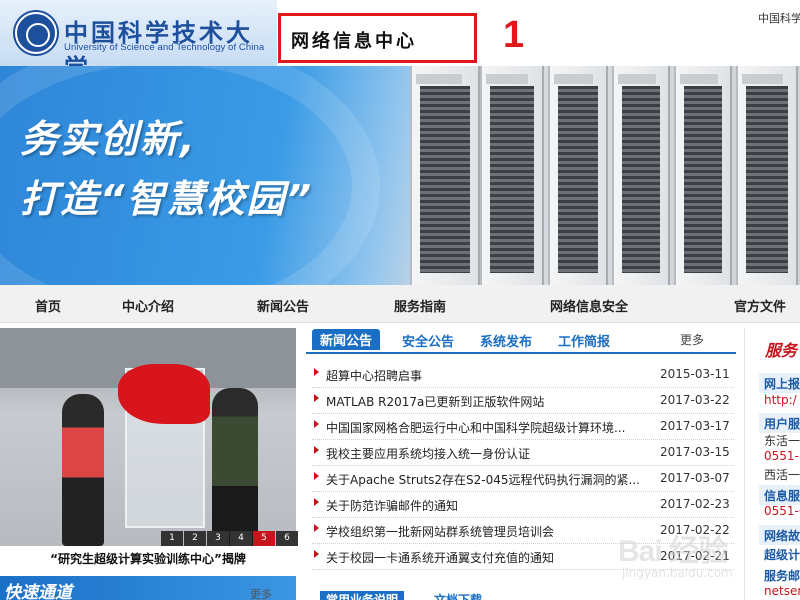 The width and height of the screenshot is (800, 600). I want to click on service-panel-title: 服务, so click(781, 350).